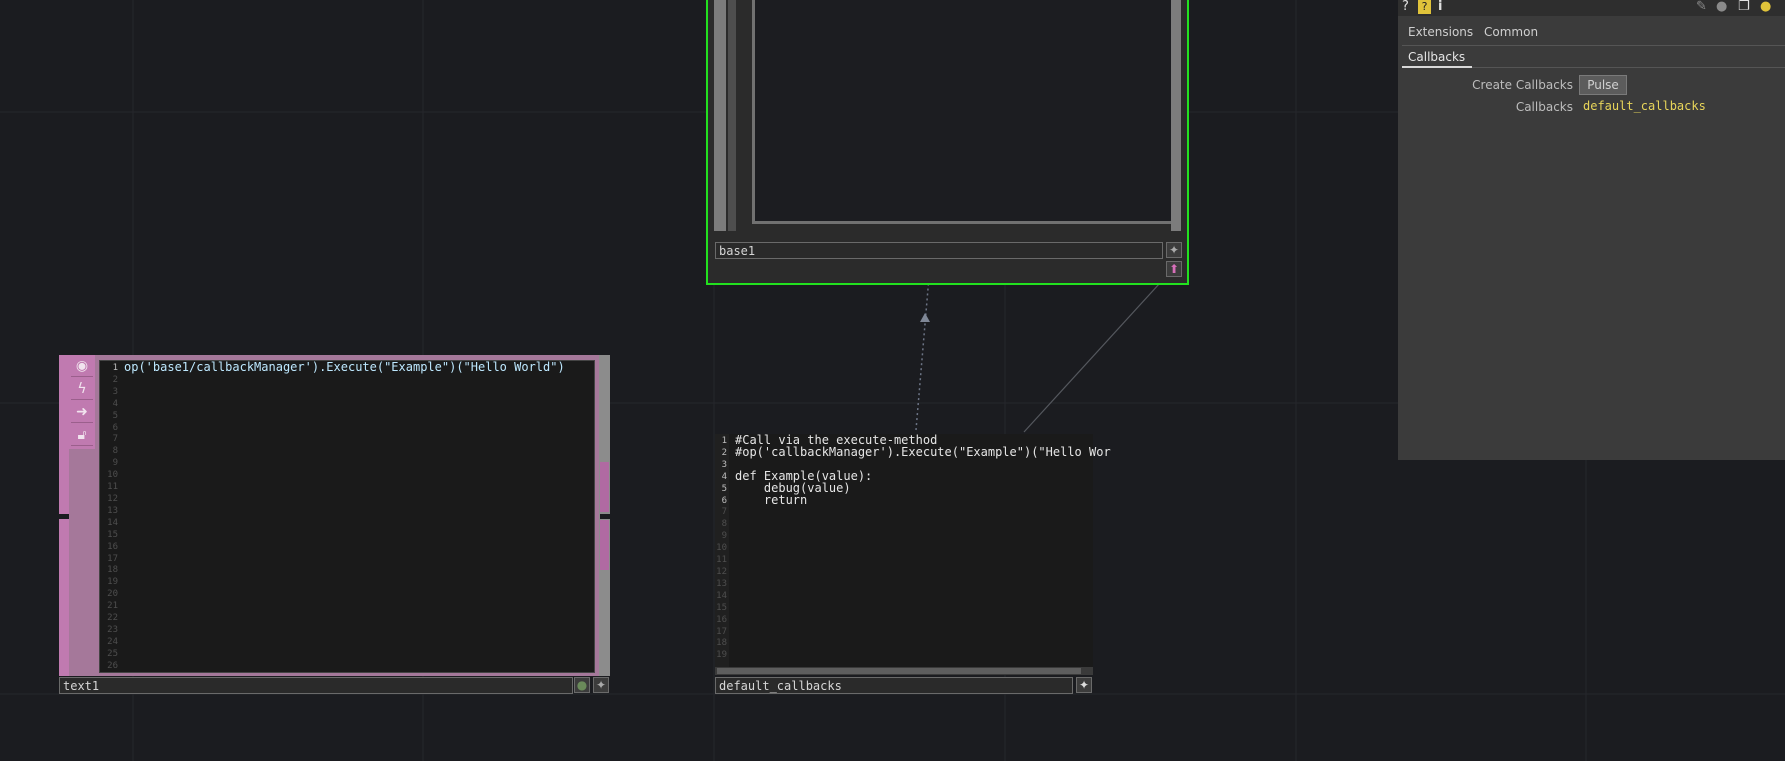  Describe the element at coordinates (112, 665) in the screenshot. I see `line-number: 26` at that location.